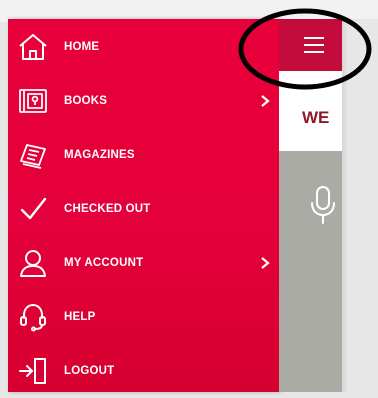  What do you see at coordinates (33, 209) in the screenshot?
I see `checkmark-icon` at bounding box center [33, 209].